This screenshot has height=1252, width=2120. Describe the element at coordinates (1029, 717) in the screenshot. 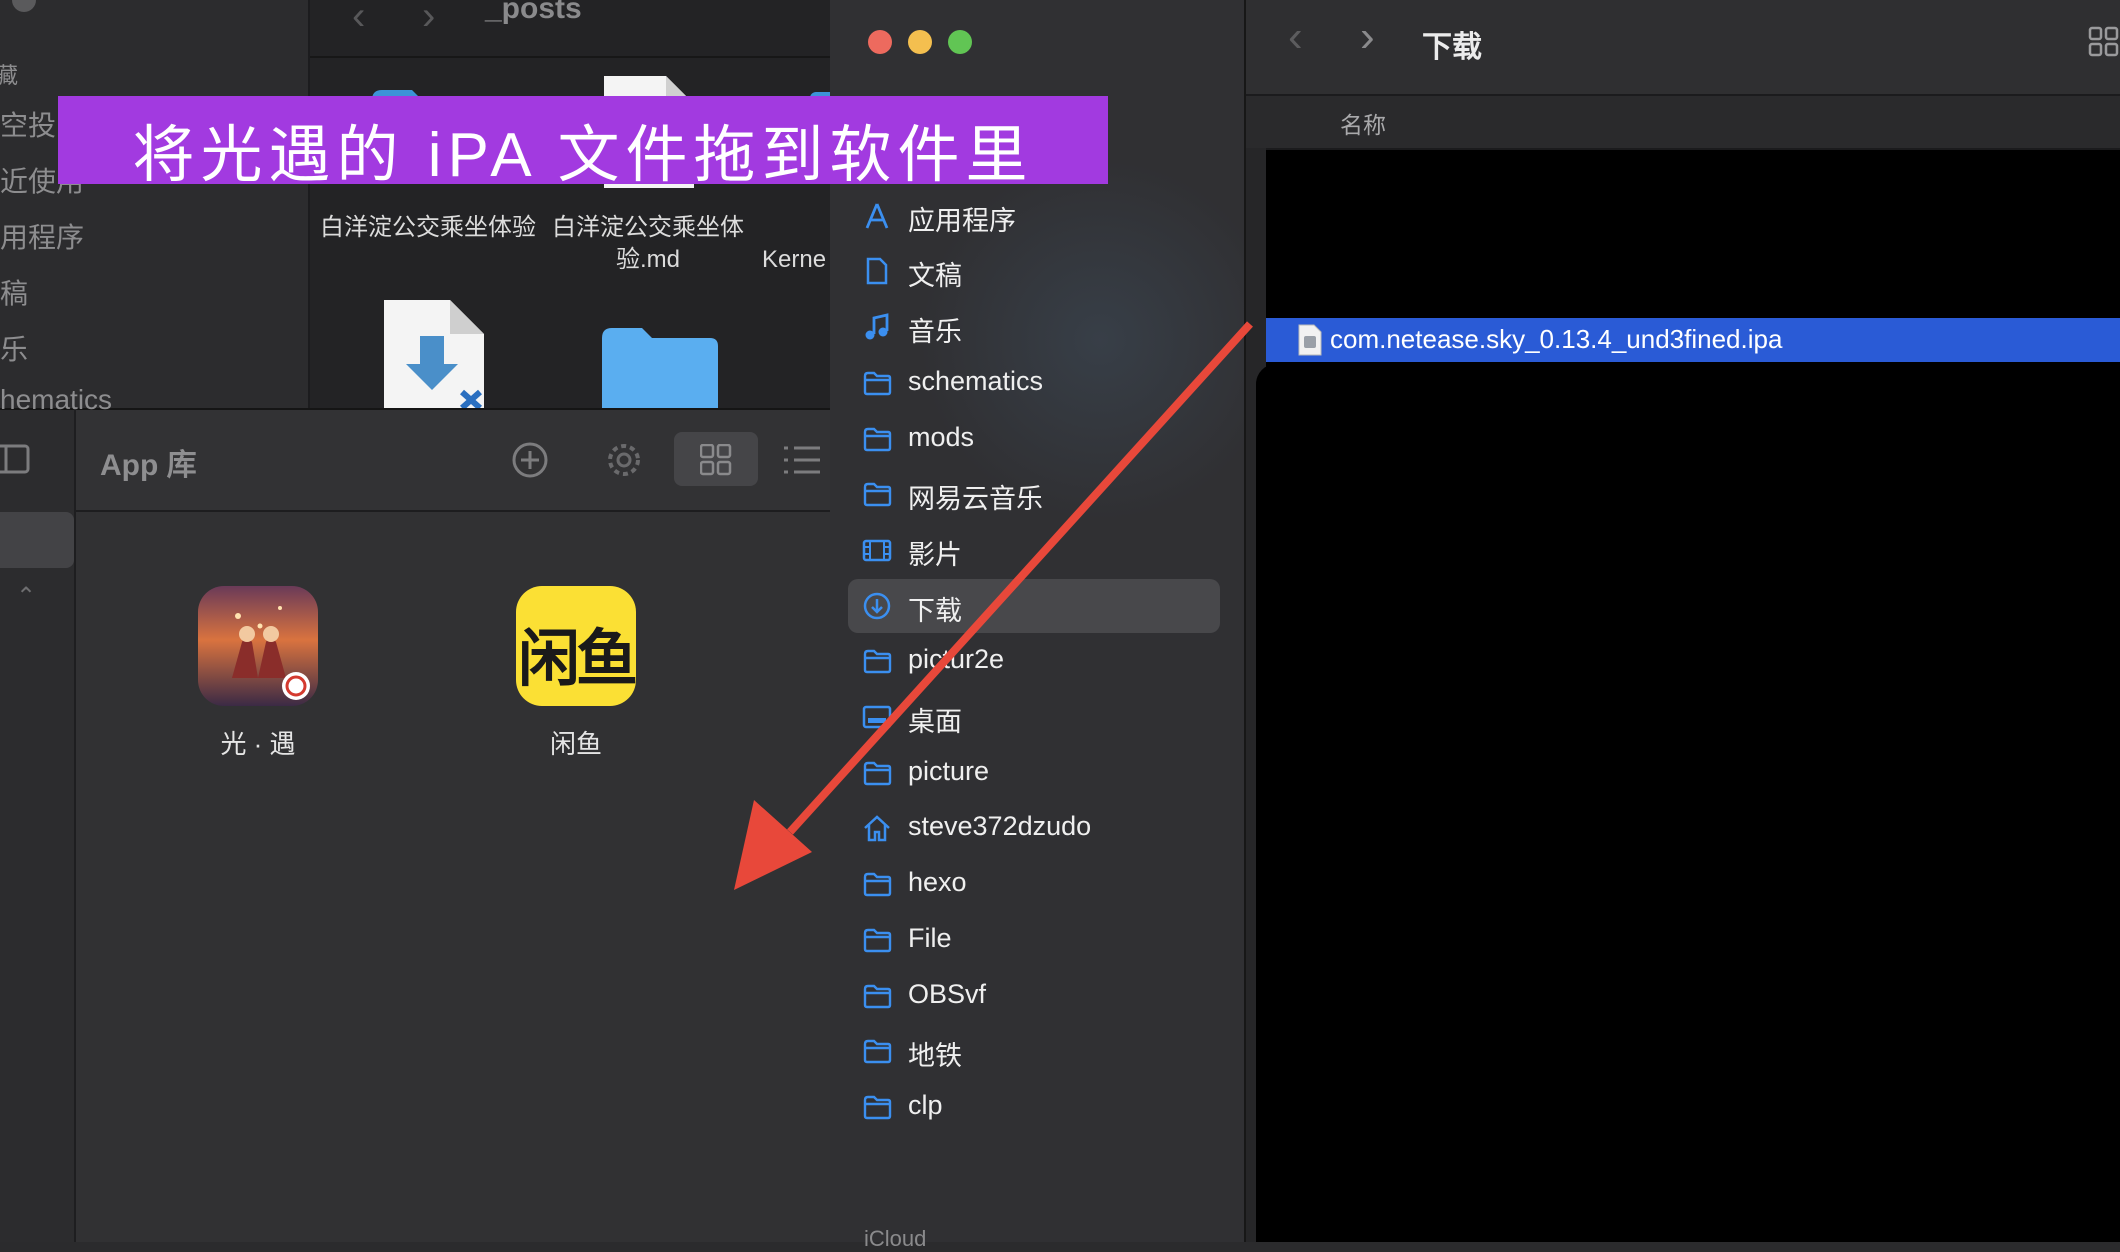

I see `sidebar-item: 桌面` at that location.